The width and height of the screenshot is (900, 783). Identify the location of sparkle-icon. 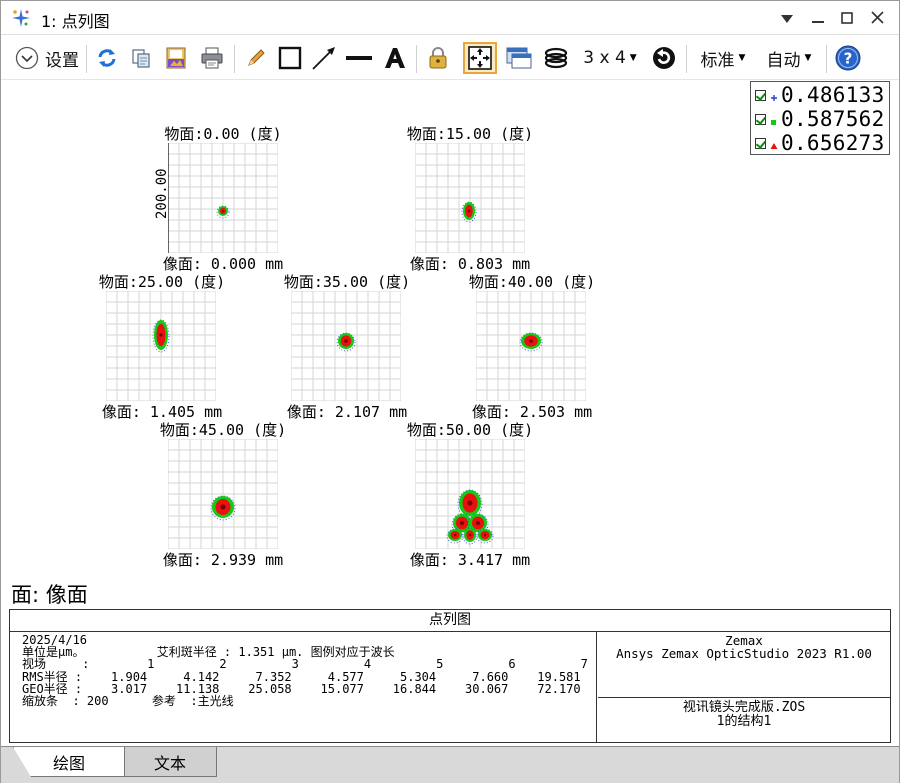
(21, 18).